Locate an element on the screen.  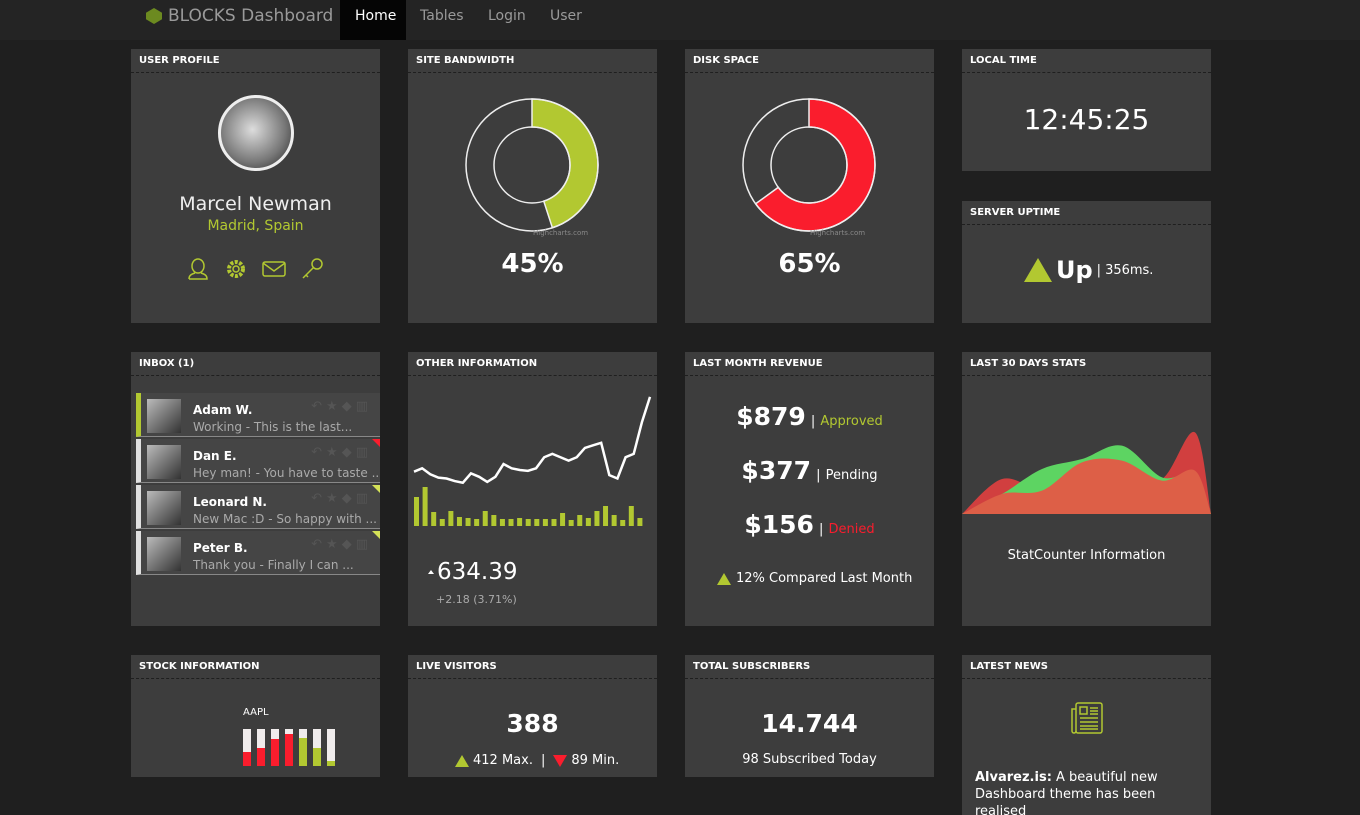
revenue-amount: $156 is located at coordinates (779, 524).